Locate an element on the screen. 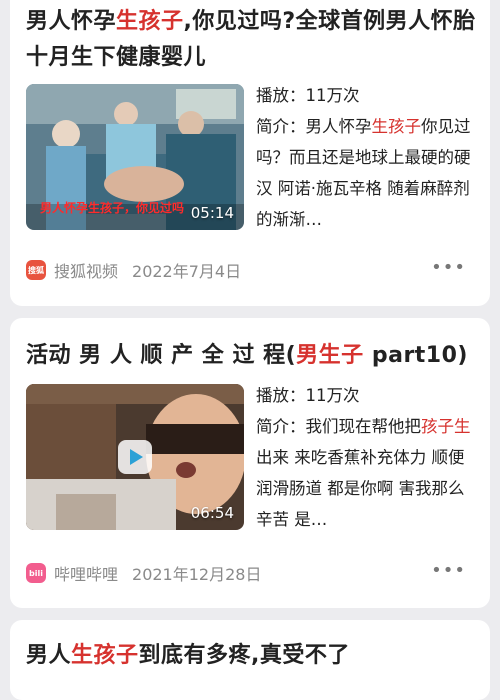 This screenshot has width=500, height=700. text-fragment: 到底有多疼,真受不了 is located at coordinates (244, 655).